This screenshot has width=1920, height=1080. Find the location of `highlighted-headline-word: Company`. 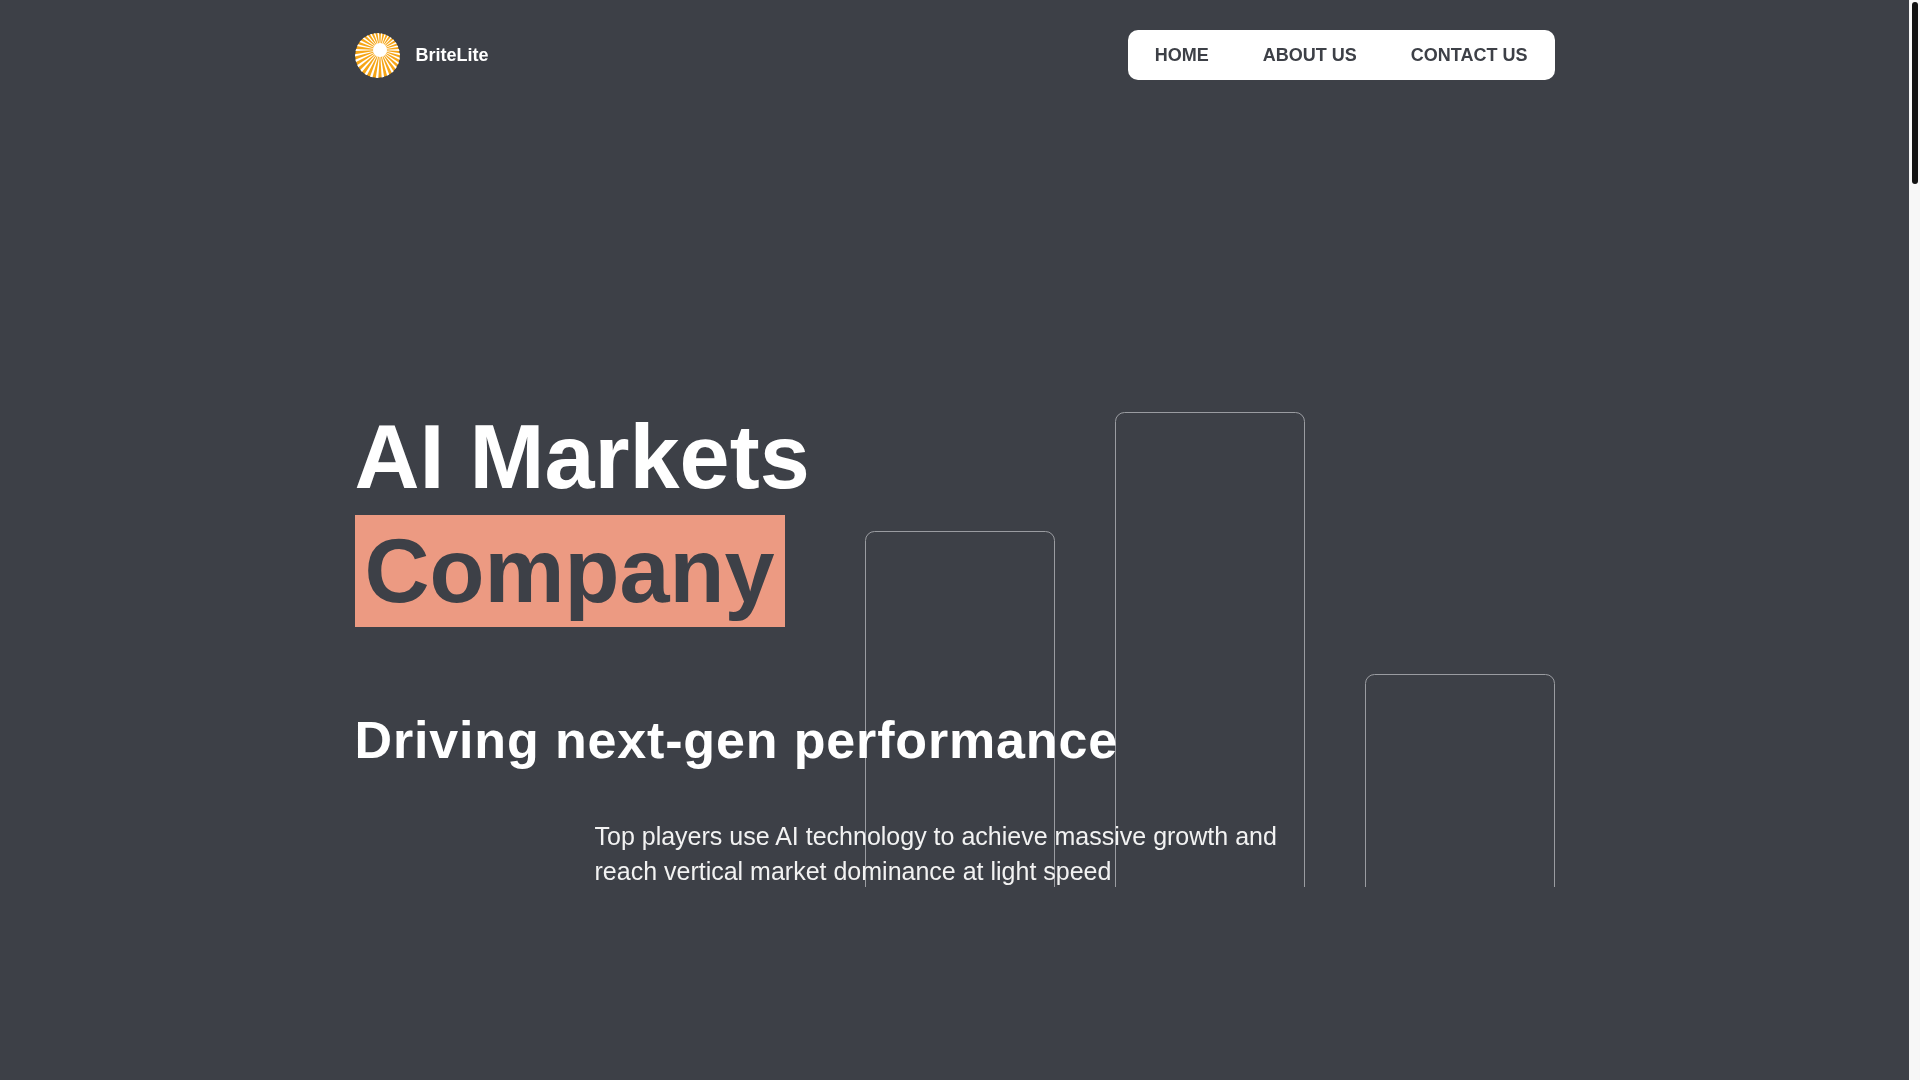

highlighted-headline-word: Company is located at coordinates (569, 571).